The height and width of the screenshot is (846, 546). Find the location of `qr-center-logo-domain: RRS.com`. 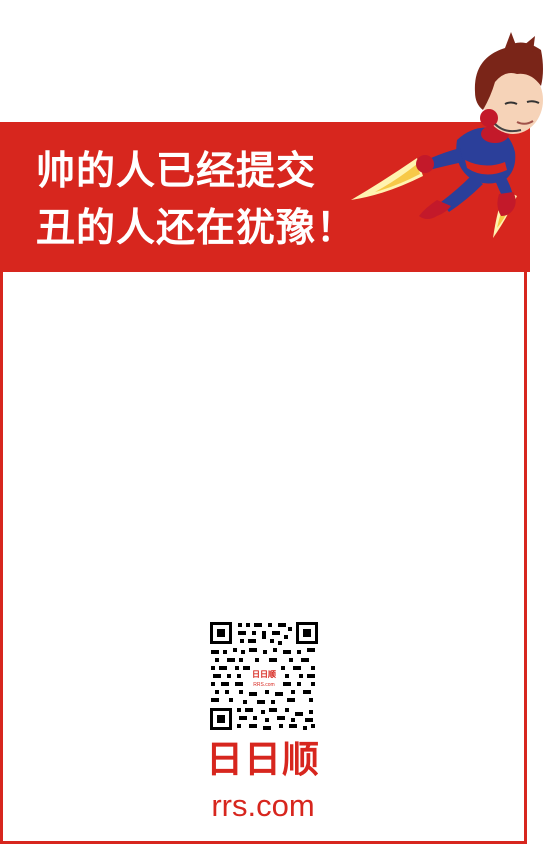

qr-center-logo-domain: RRS.com is located at coordinates (263, 685).